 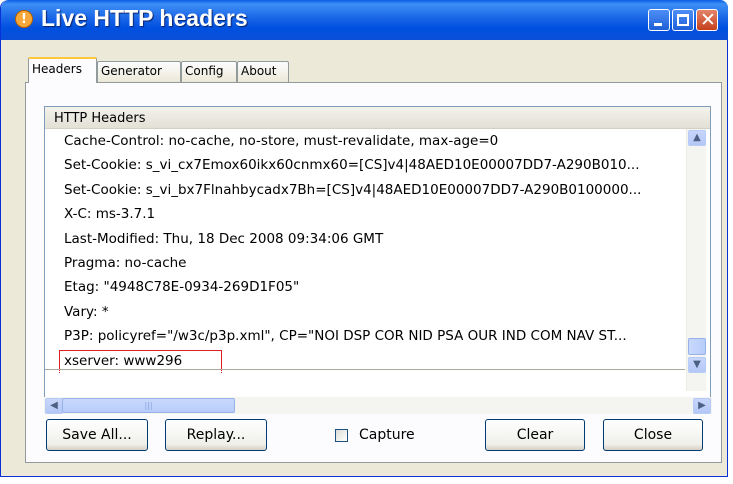 What do you see at coordinates (62, 70) in the screenshot?
I see `tab-headers: Headers` at bounding box center [62, 70].